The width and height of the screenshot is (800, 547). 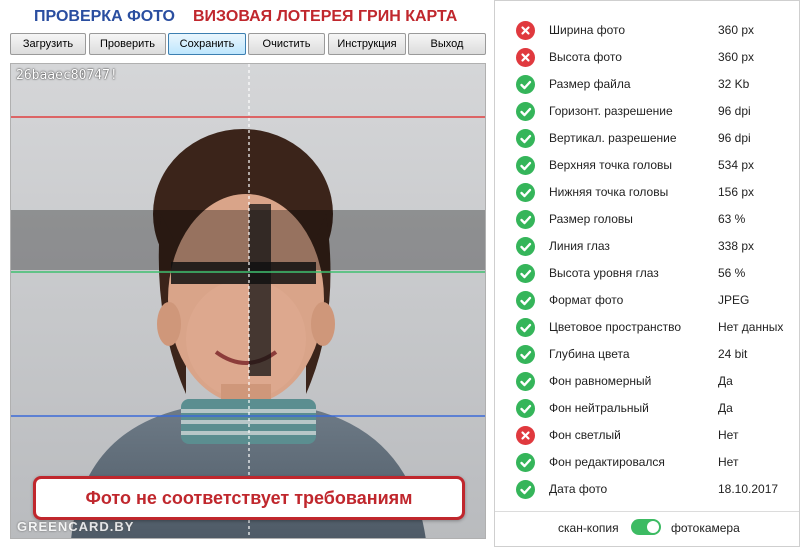 I want to click on source-toggle, so click(x=646, y=527).